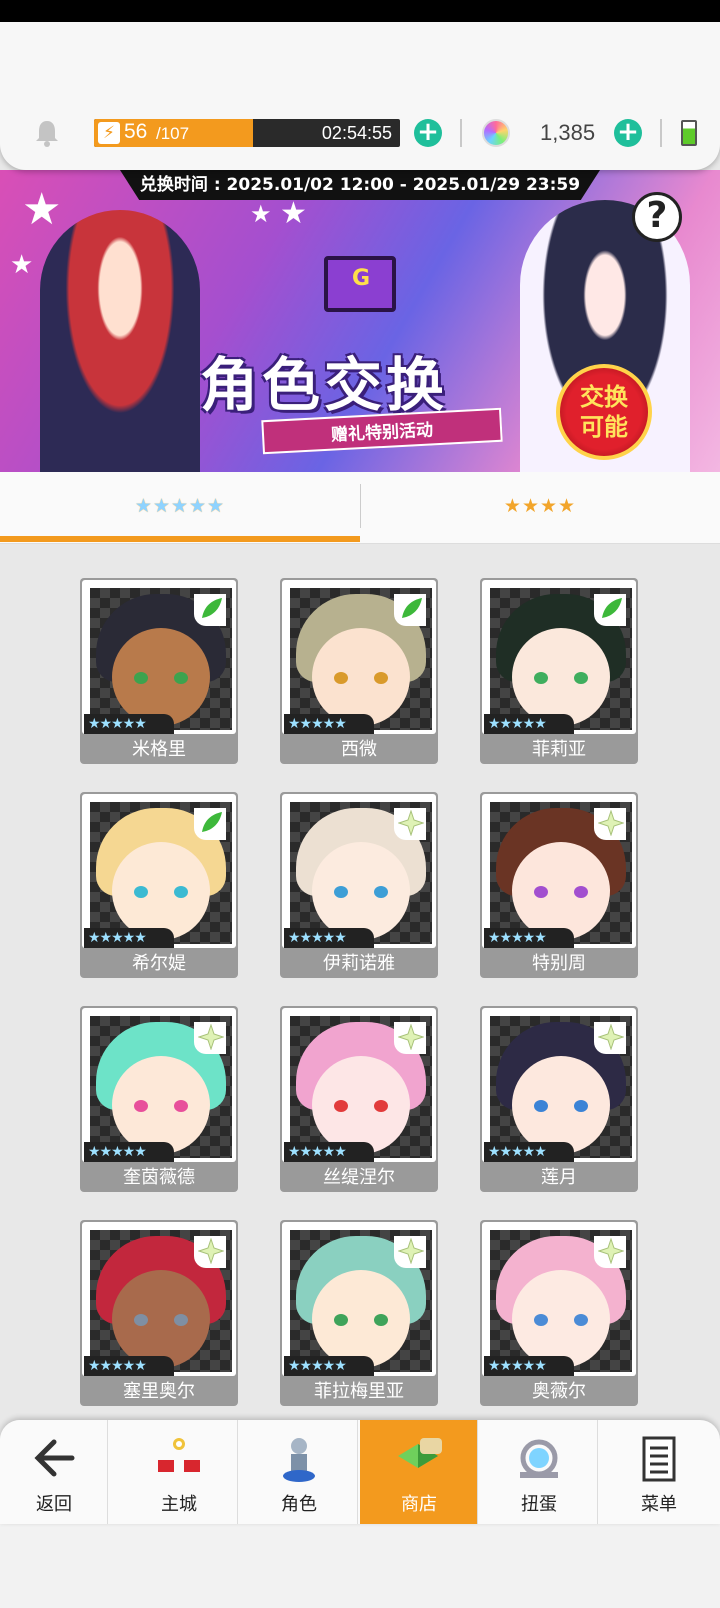 The height and width of the screenshot is (1608, 720). I want to click on add-stamina-button: +, so click(428, 133).